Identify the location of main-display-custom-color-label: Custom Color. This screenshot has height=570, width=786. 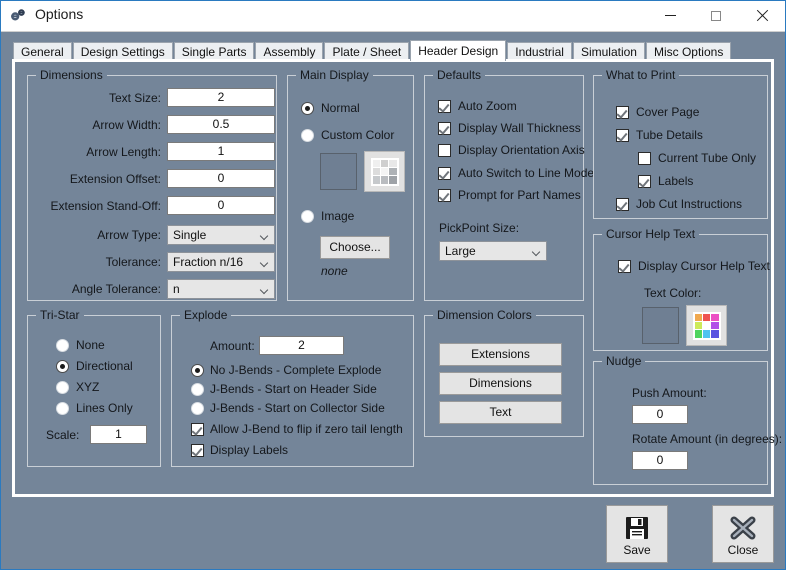
(358, 135).